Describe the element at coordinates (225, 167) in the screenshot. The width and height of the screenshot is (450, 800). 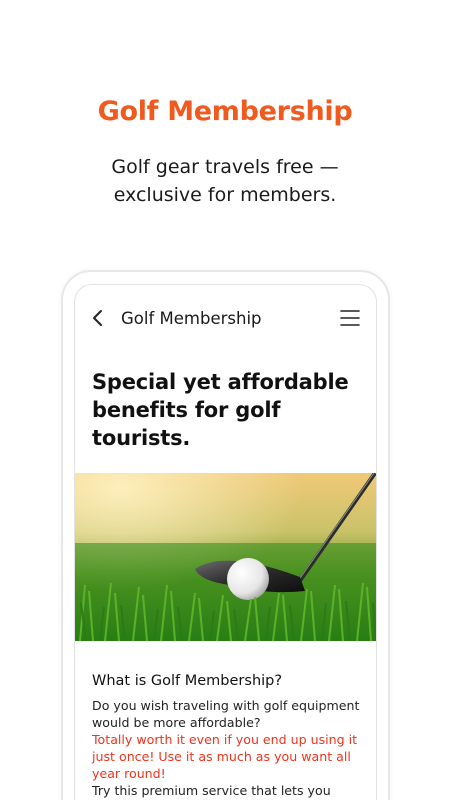
I see `promo-subtitle-line-1: Golf gear travels free —` at that location.